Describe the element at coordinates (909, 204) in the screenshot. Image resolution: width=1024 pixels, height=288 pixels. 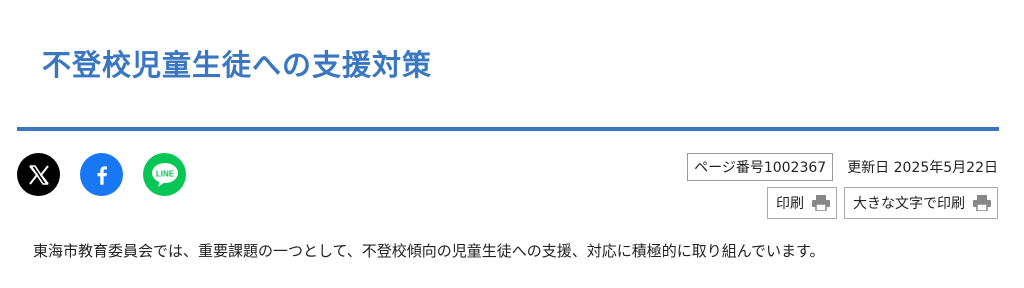
I see `large-print-button-label: 大きな文字で印刷` at that location.